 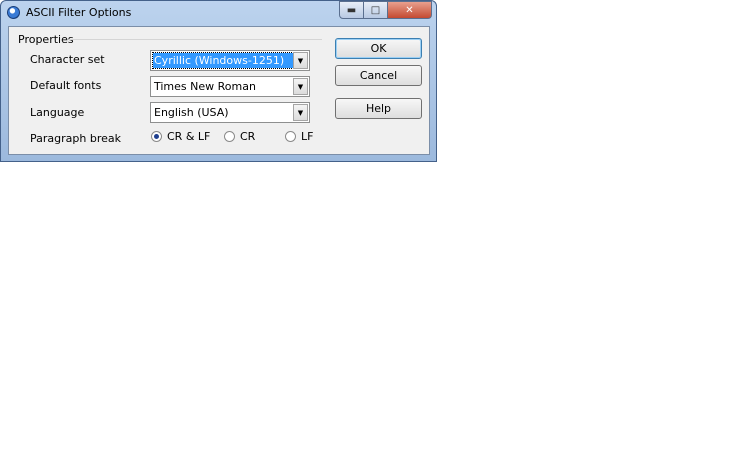 What do you see at coordinates (75, 138) in the screenshot?
I see `paragraph-break-label: Paragraph break` at bounding box center [75, 138].